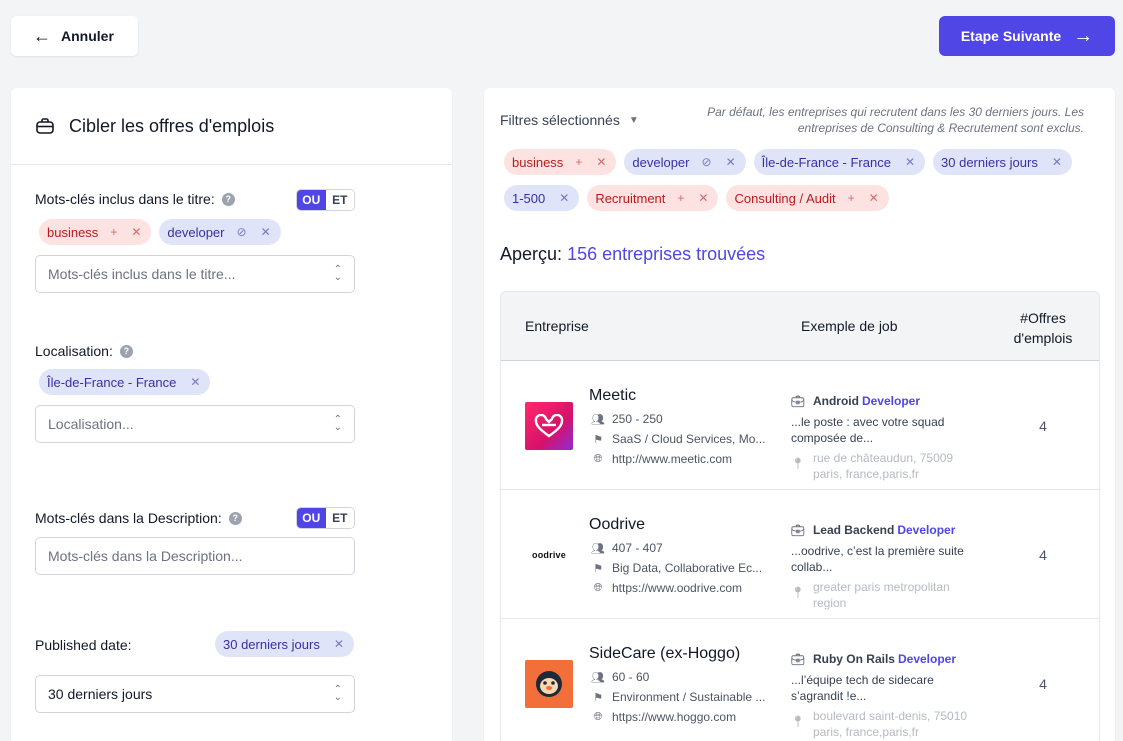 The width and height of the screenshot is (1123, 741). I want to click on title-keywords-chips: business + ✕ developer ⊘ ✕, so click(160, 232).